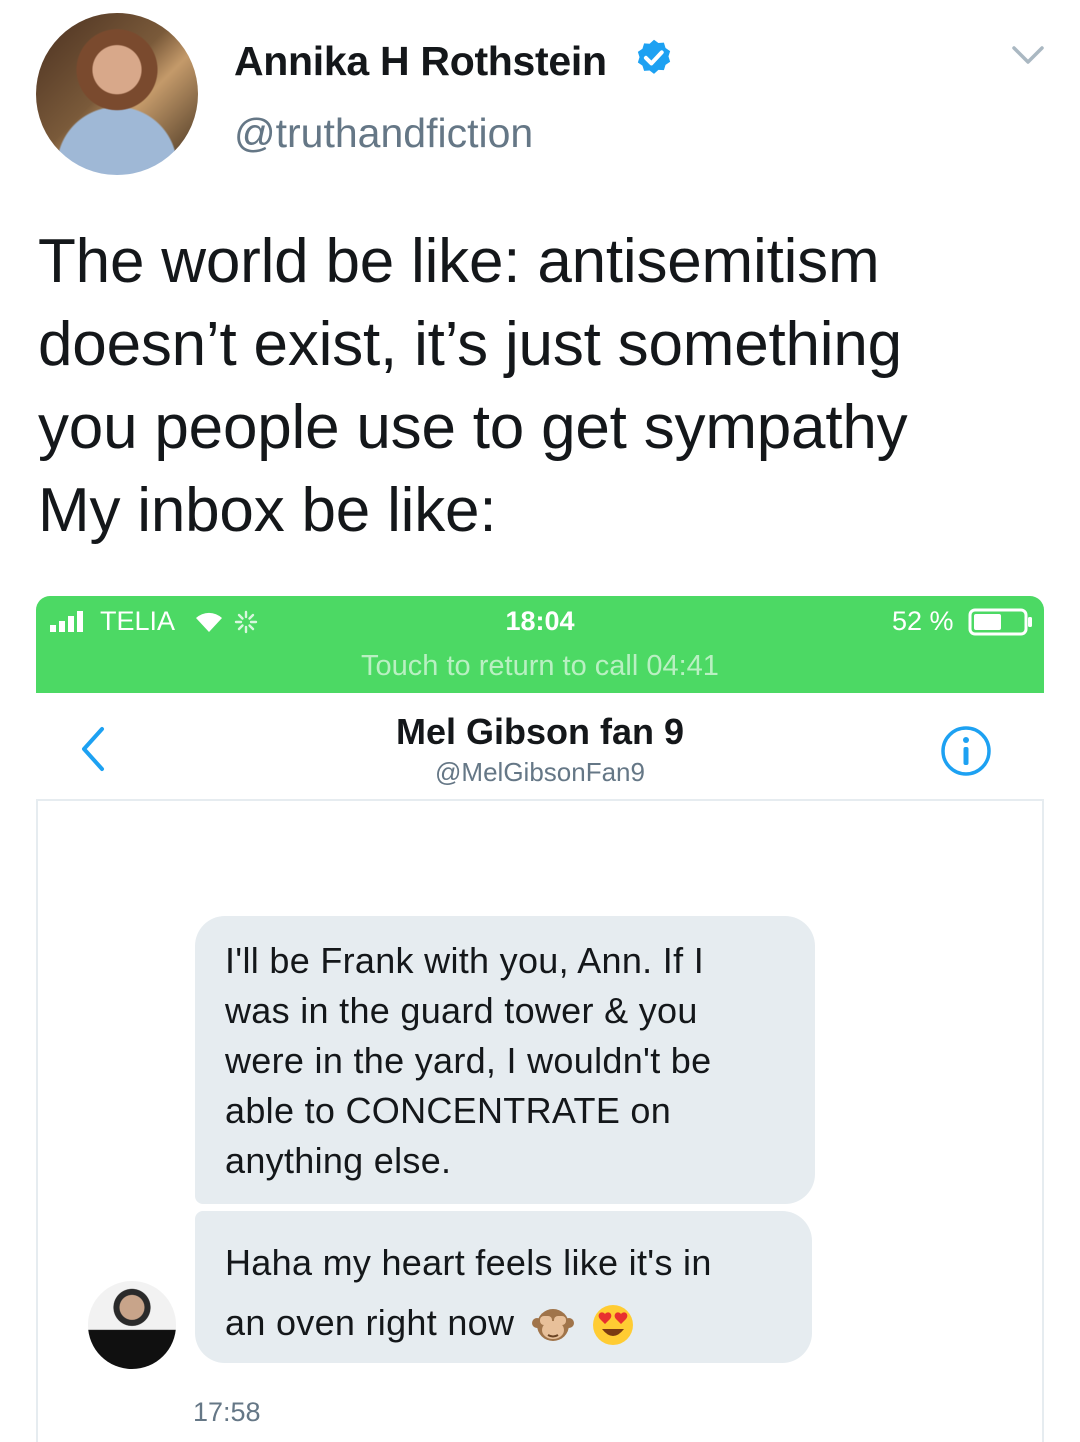 The height and width of the screenshot is (1442, 1080). I want to click on verified-badge-icon, so click(654, 56).